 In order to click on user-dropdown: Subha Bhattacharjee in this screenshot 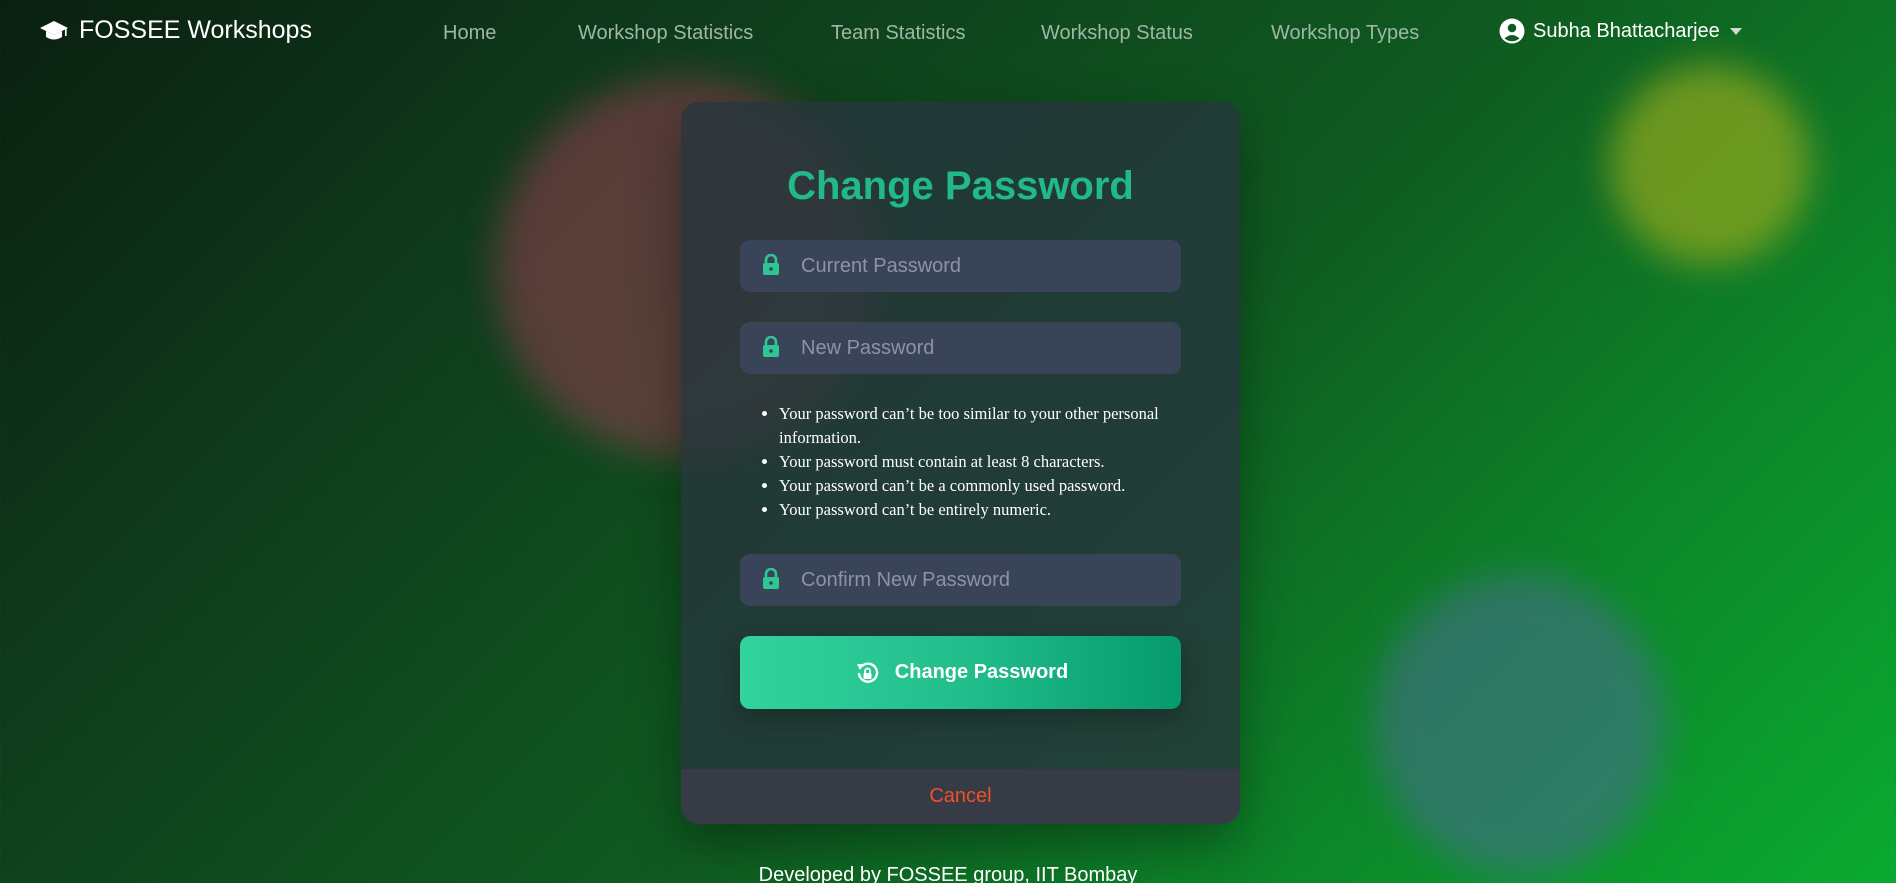, I will do `click(1620, 31)`.